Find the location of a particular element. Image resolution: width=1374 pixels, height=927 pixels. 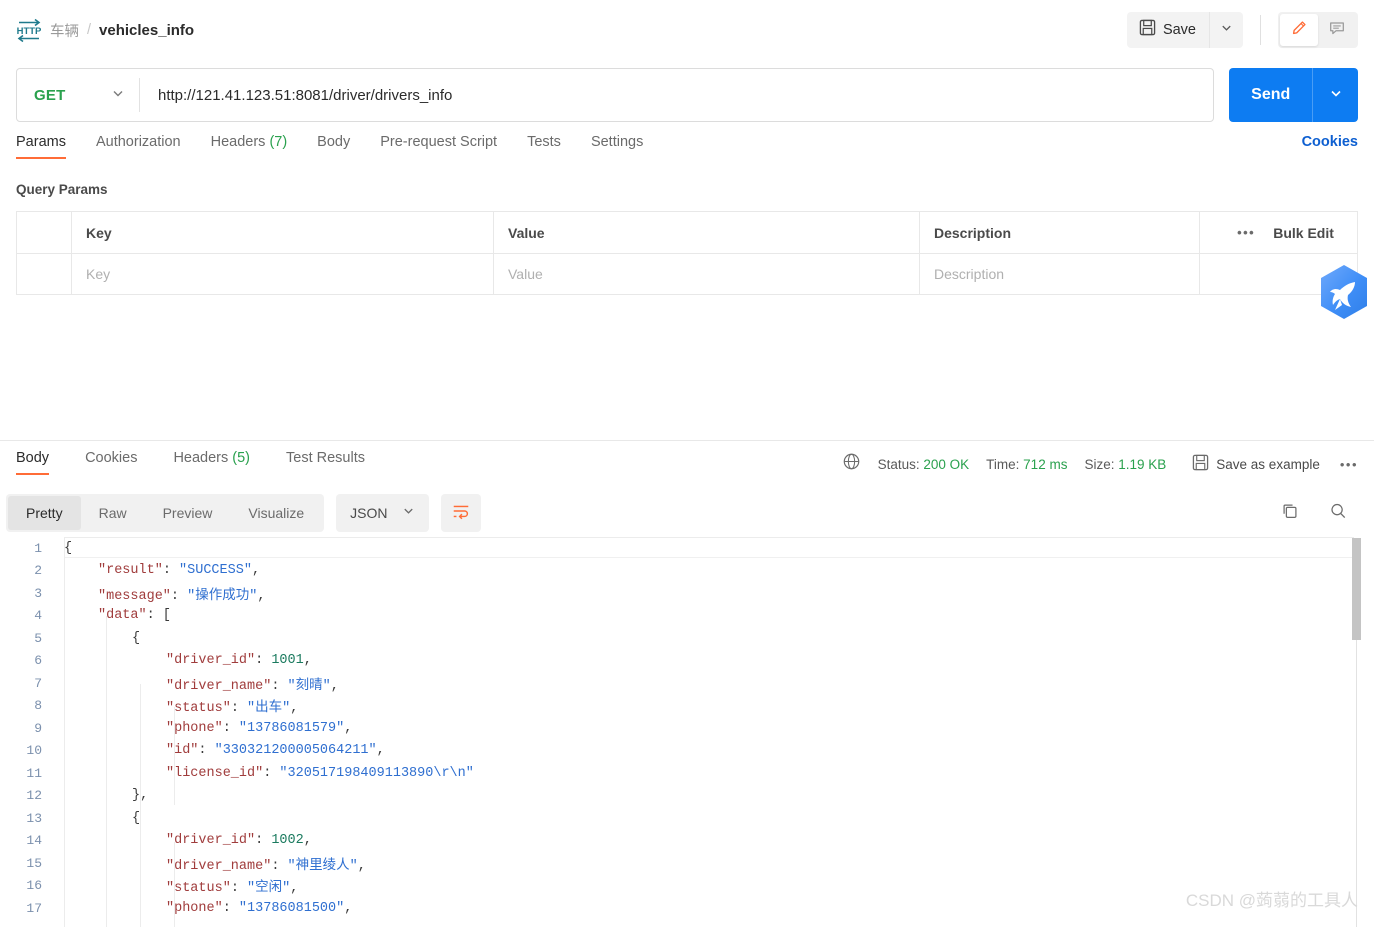

status-badge: Status: 200 OK is located at coordinates (923, 464).